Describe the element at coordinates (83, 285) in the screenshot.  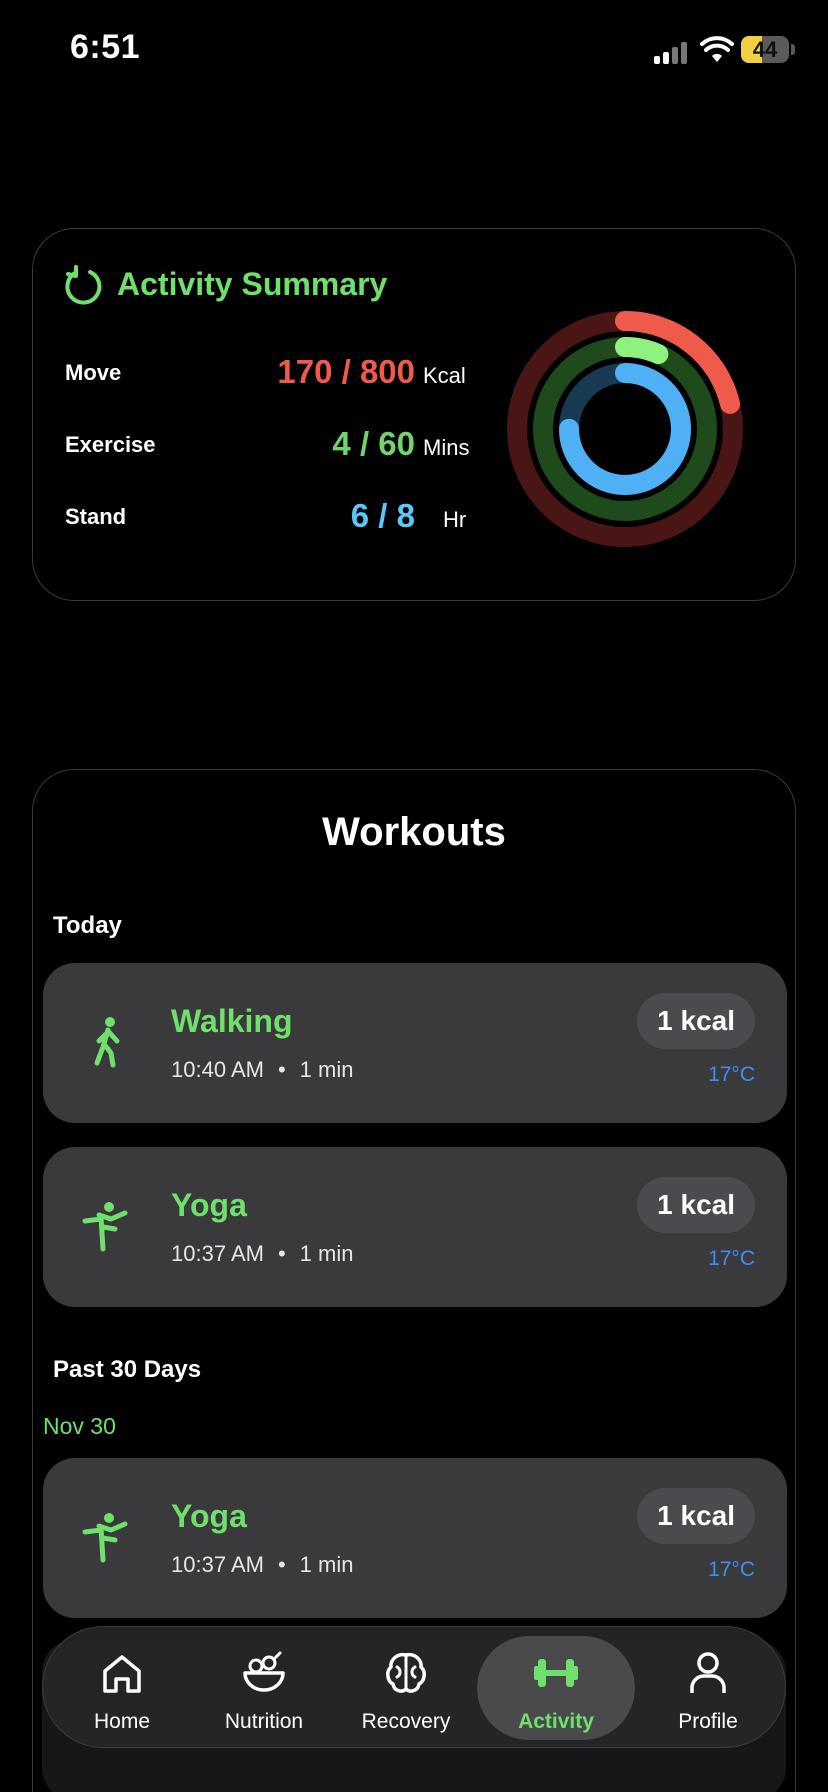
I see `refresh-icon` at that location.